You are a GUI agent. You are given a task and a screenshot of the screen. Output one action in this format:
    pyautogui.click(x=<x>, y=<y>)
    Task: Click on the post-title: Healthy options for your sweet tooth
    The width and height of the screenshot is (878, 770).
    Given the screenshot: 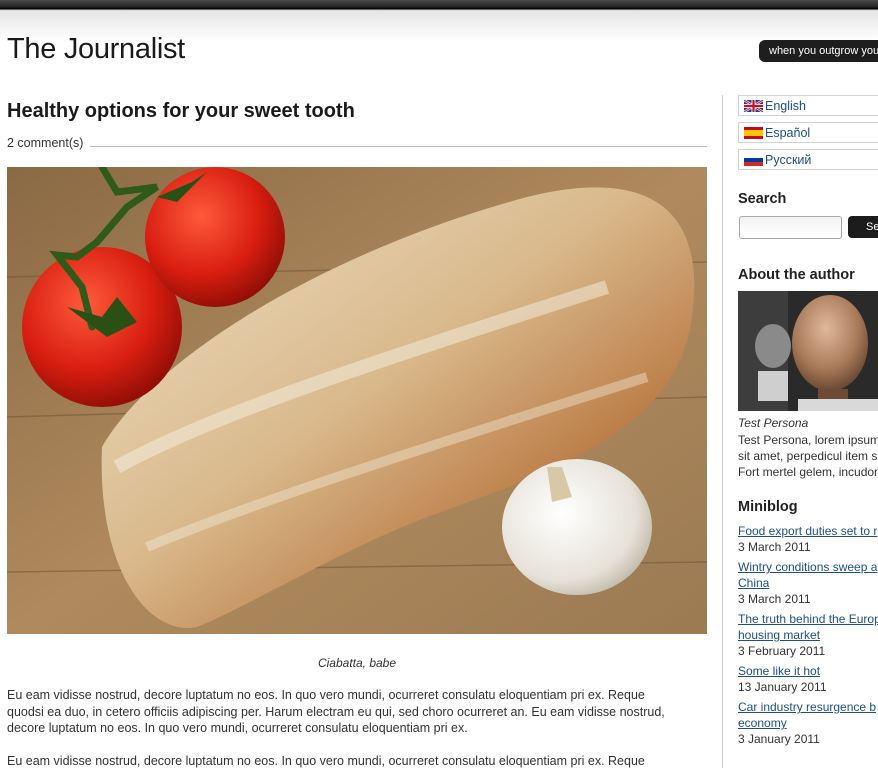 What is the action you would take?
    pyautogui.click(x=181, y=111)
    